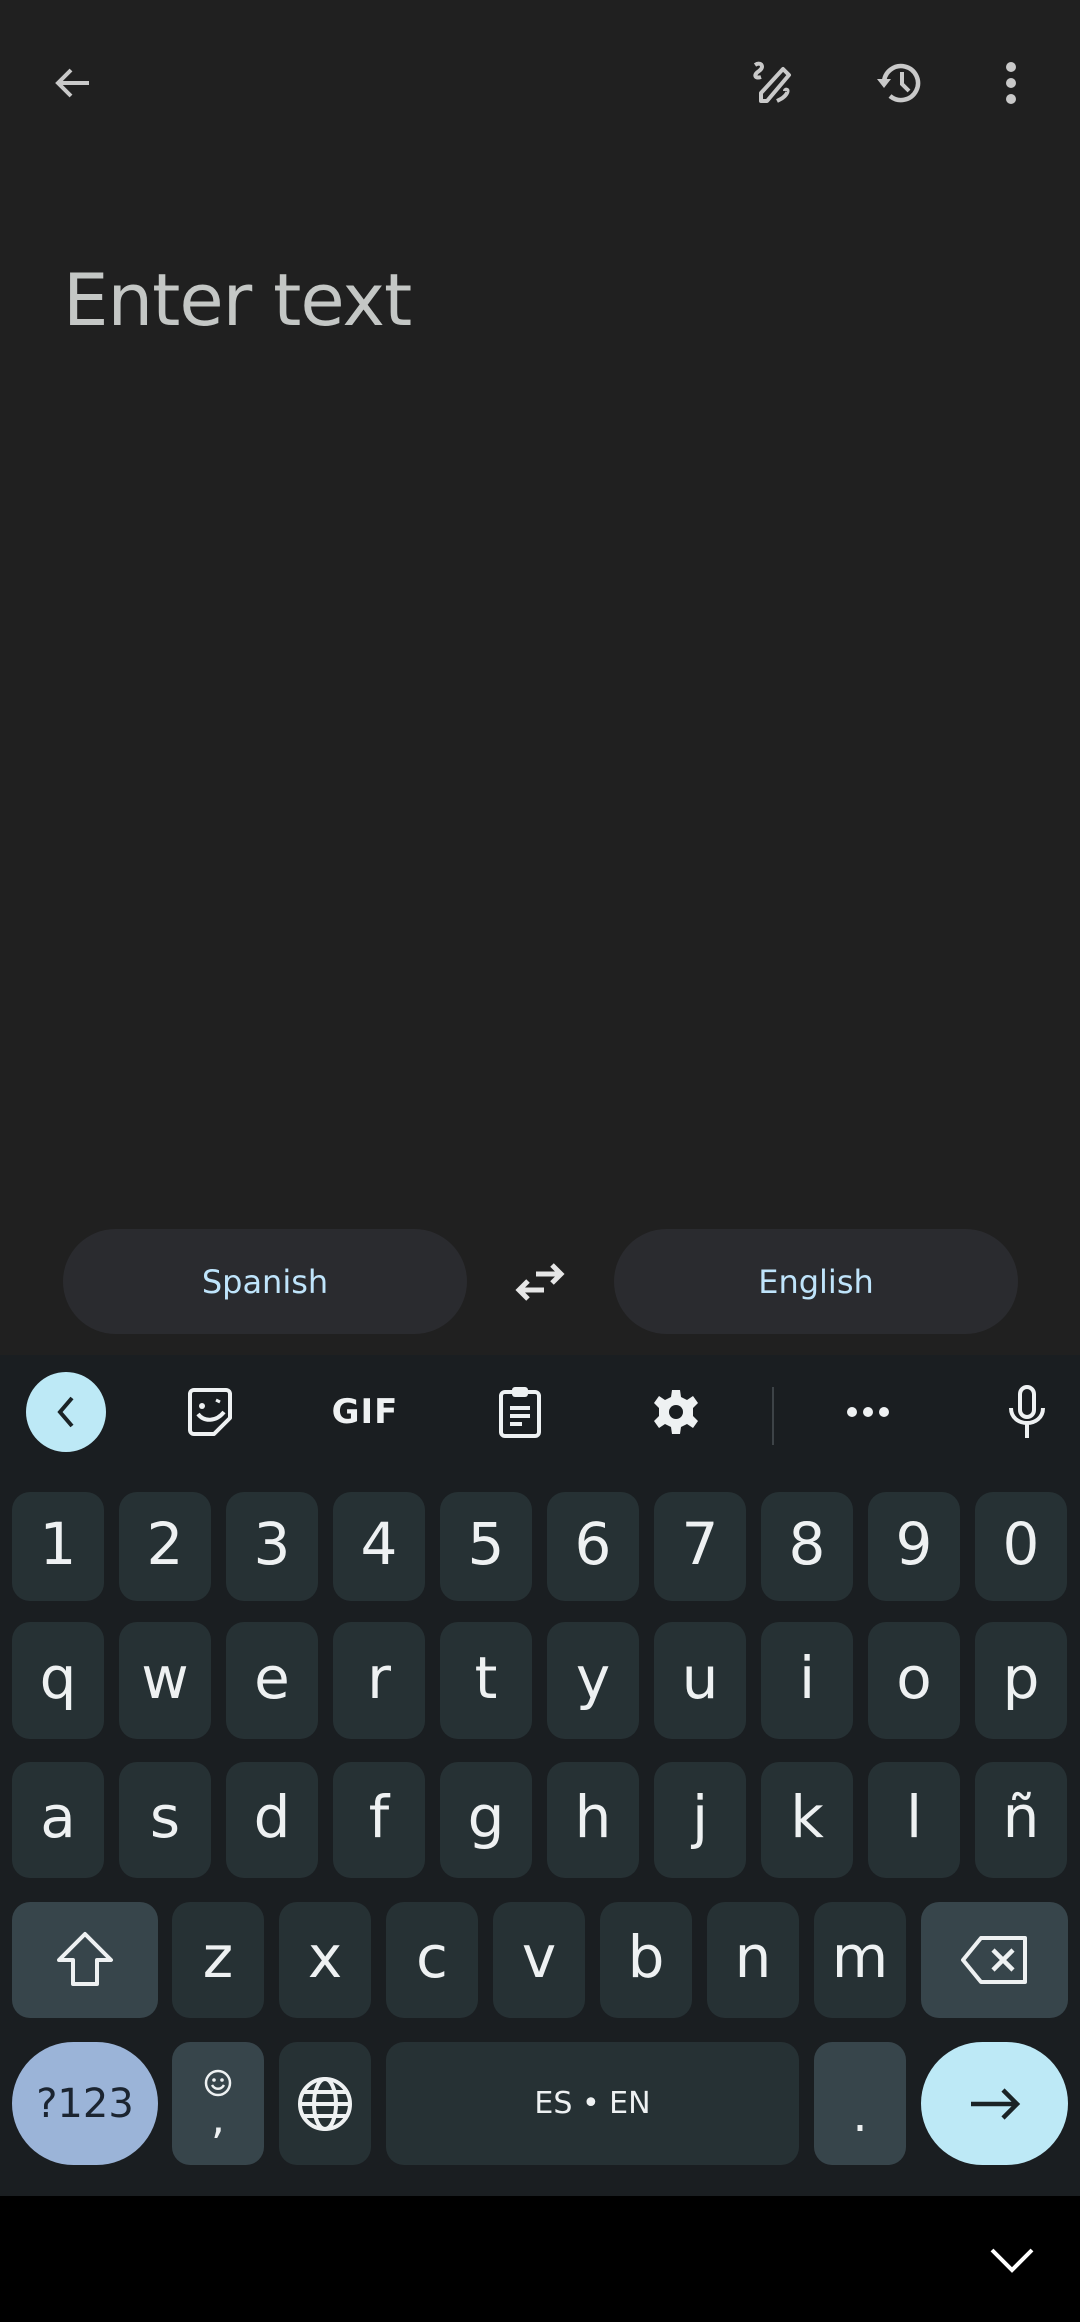 The width and height of the screenshot is (1080, 2322). I want to click on key-label: 0, so click(1021, 1543).